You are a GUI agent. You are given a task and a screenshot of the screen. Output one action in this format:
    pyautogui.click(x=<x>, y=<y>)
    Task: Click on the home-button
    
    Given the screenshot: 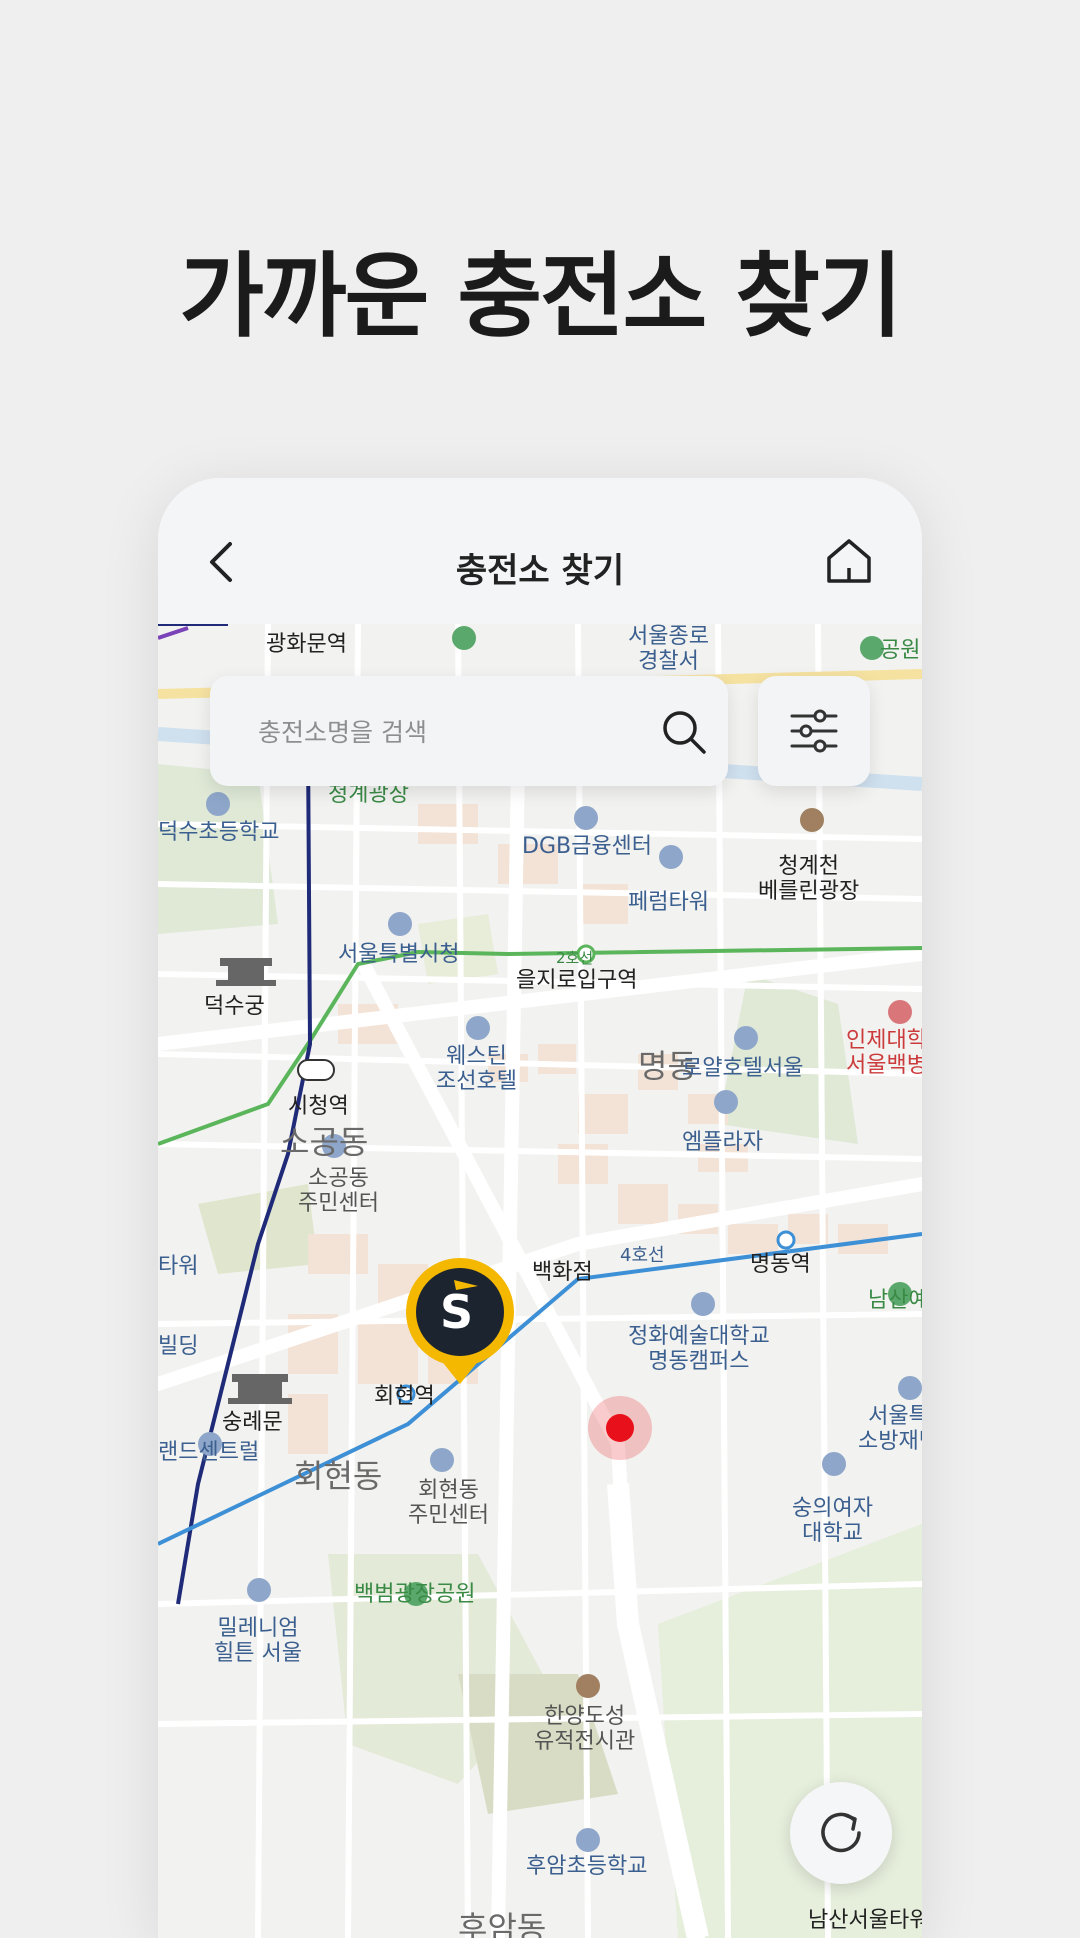 What is the action you would take?
    pyautogui.click(x=849, y=561)
    